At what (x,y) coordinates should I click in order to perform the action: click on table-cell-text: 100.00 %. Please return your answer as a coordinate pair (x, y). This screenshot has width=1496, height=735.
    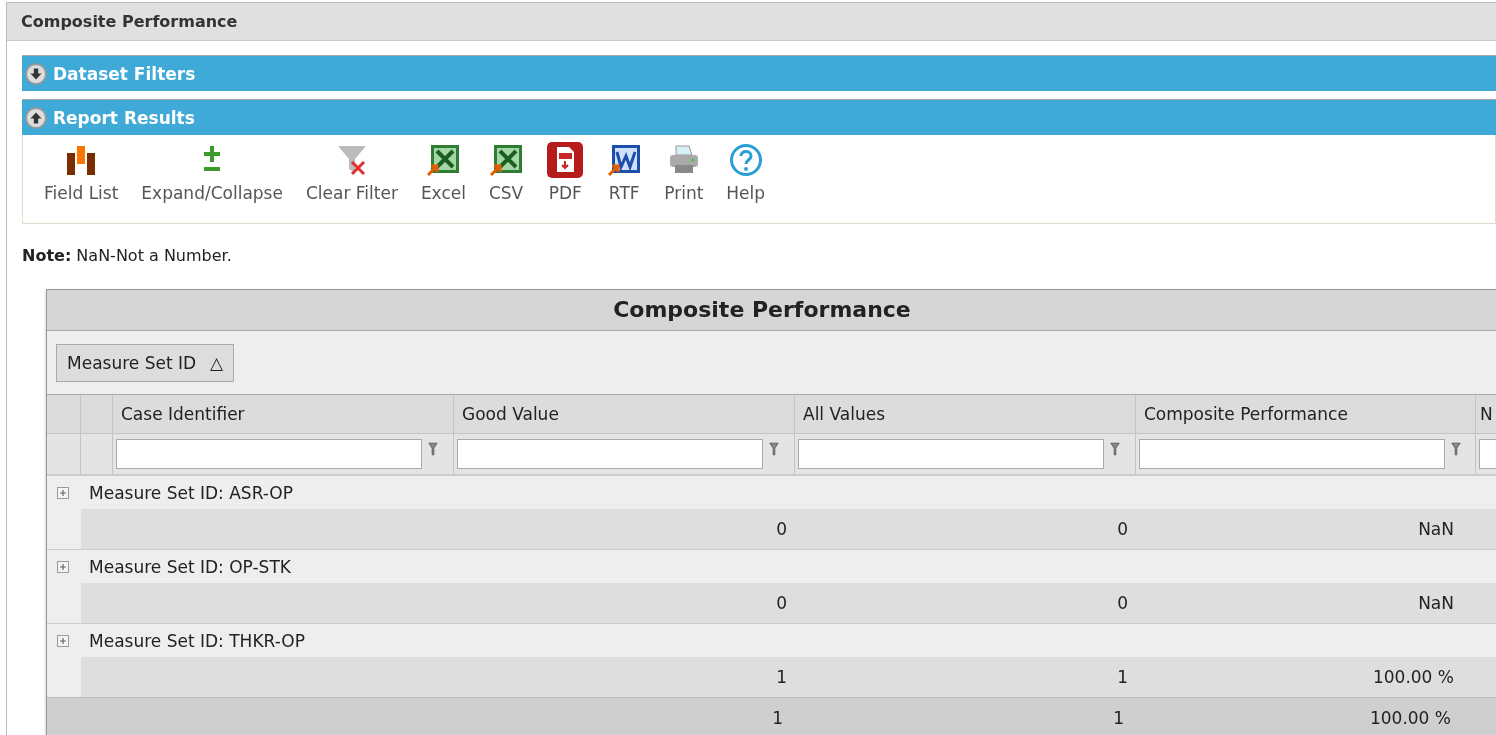
    Looking at the image, I should click on (1413, 677).